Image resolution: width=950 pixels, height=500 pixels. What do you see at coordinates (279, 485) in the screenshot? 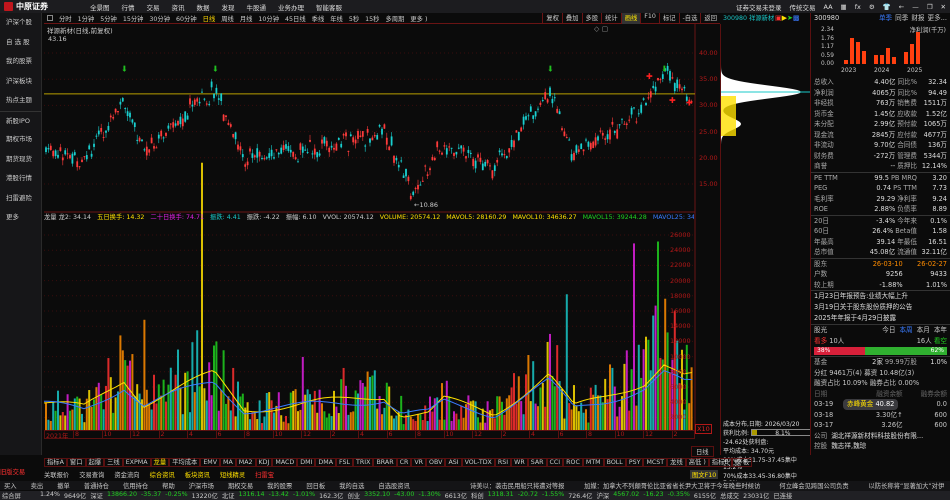
I see `action-button: 我的股票` at bounding box center [279, 485].